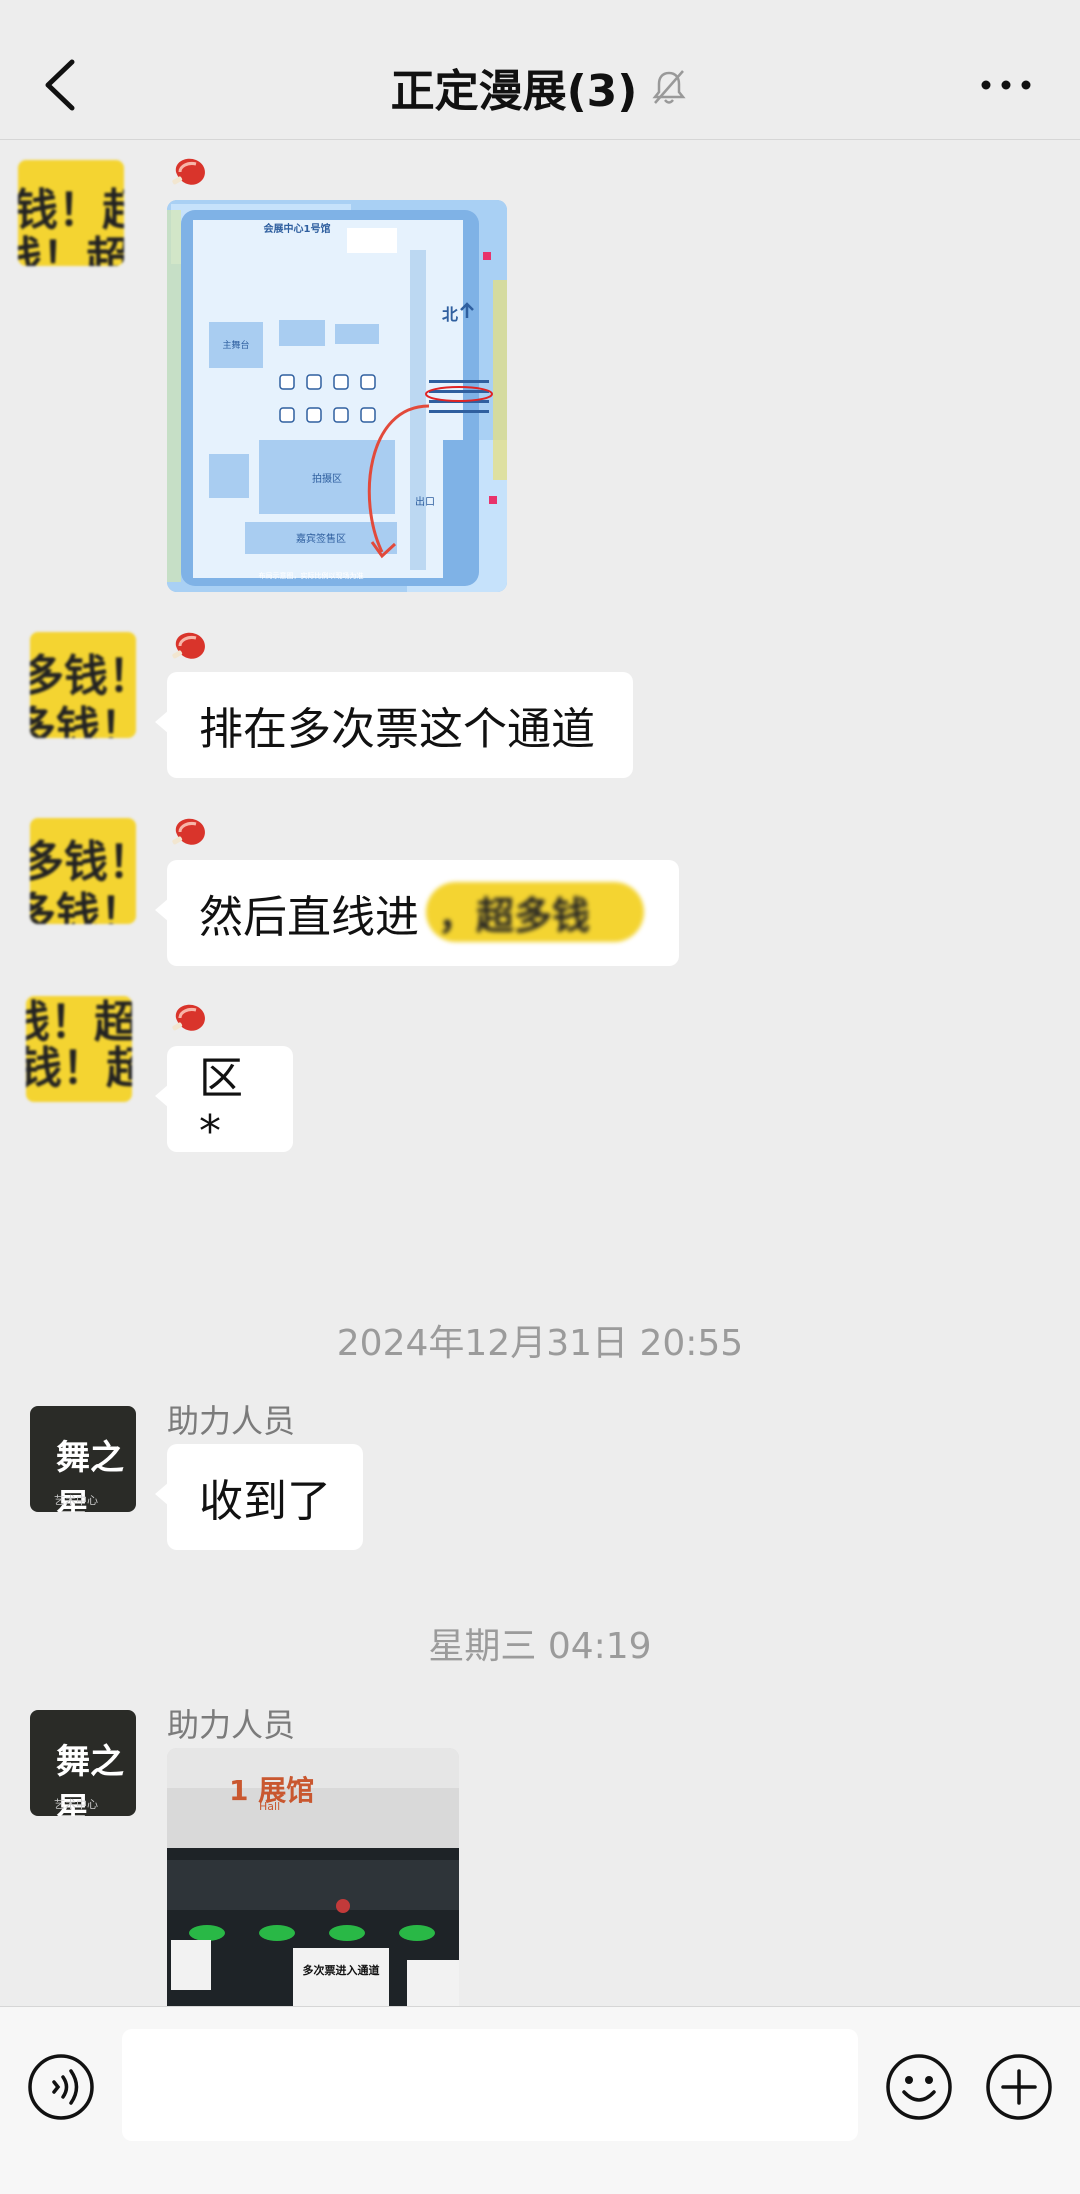  I want to click on map-hall-title: 会展中心1号馆, so click(297, 228).